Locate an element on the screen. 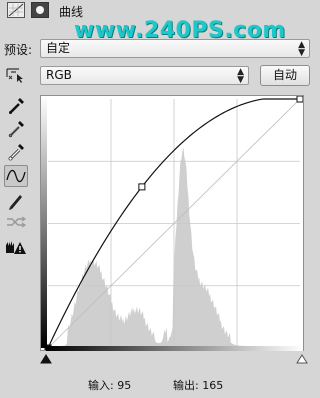 The image size is (320, 398). smooth-icon is located at coordinates (17, 222).